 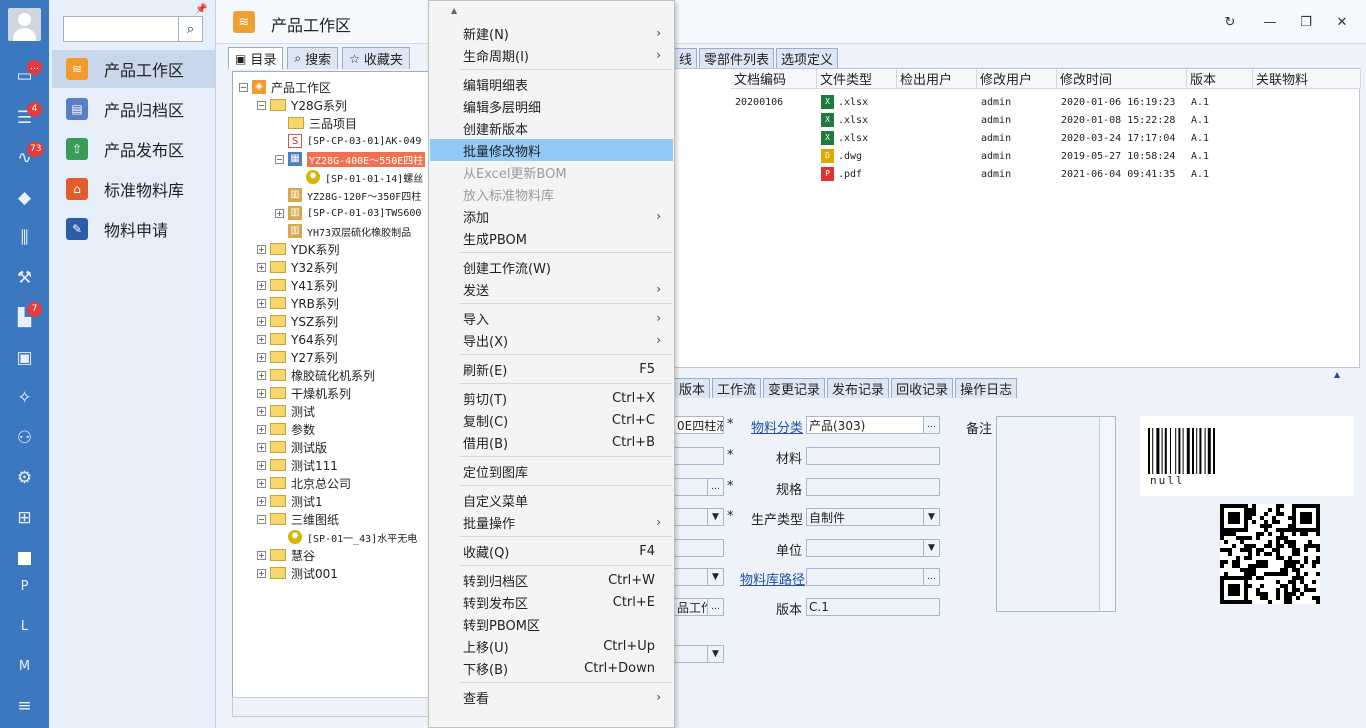 I want to click on menu-item: 转到发布区 Ctrl+E, so click(x=551, y=602).